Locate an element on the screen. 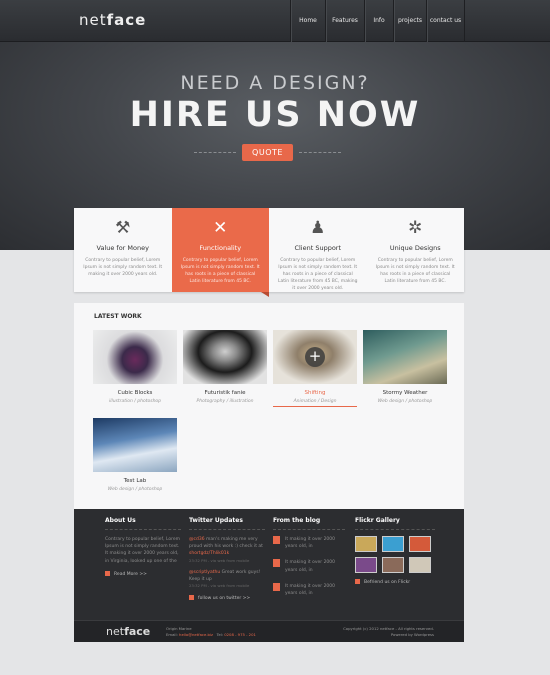  gear-icon: ✲ is located at coordinates (415, 228).